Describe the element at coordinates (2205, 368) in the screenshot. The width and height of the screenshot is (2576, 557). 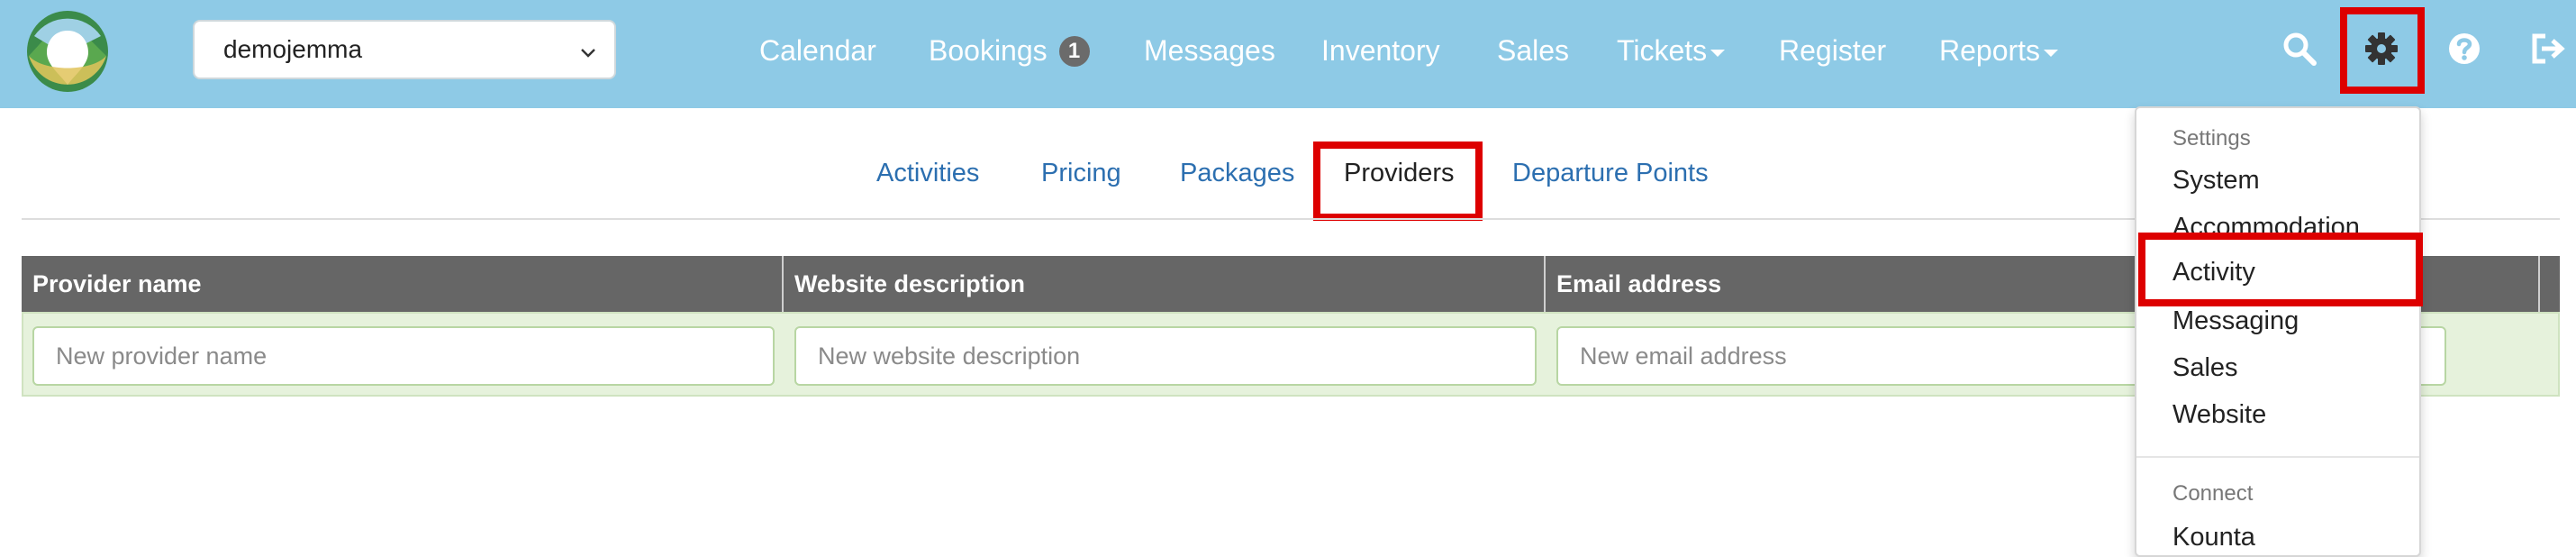
I see `settings-menu-item-sales: Sales` at that location.